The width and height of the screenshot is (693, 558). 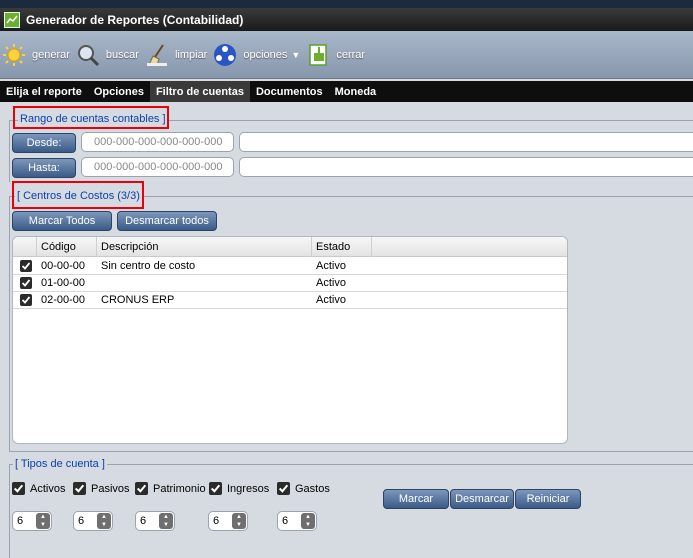 I want to click on column-descripcion: Descripción, so click(x=204, y=247).